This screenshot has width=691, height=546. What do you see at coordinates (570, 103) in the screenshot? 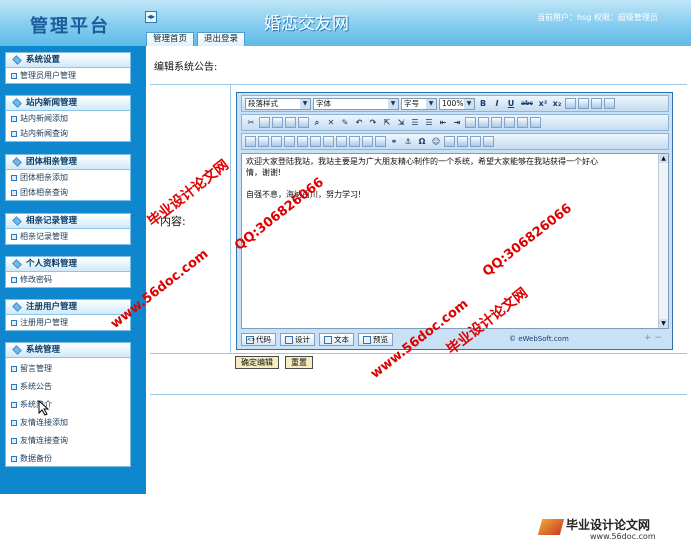
I see `align-left-icon` at bounding box center [570, 103].